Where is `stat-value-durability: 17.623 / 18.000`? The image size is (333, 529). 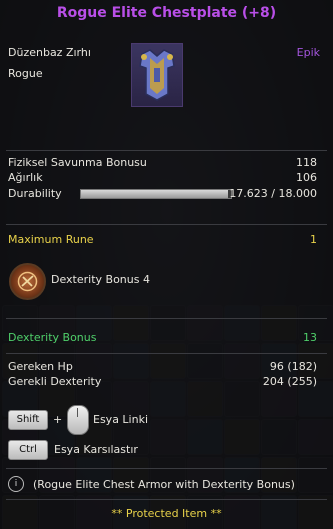 stat-value-durability: 17.623 / 18.000 is located at coordinates (273, 193).